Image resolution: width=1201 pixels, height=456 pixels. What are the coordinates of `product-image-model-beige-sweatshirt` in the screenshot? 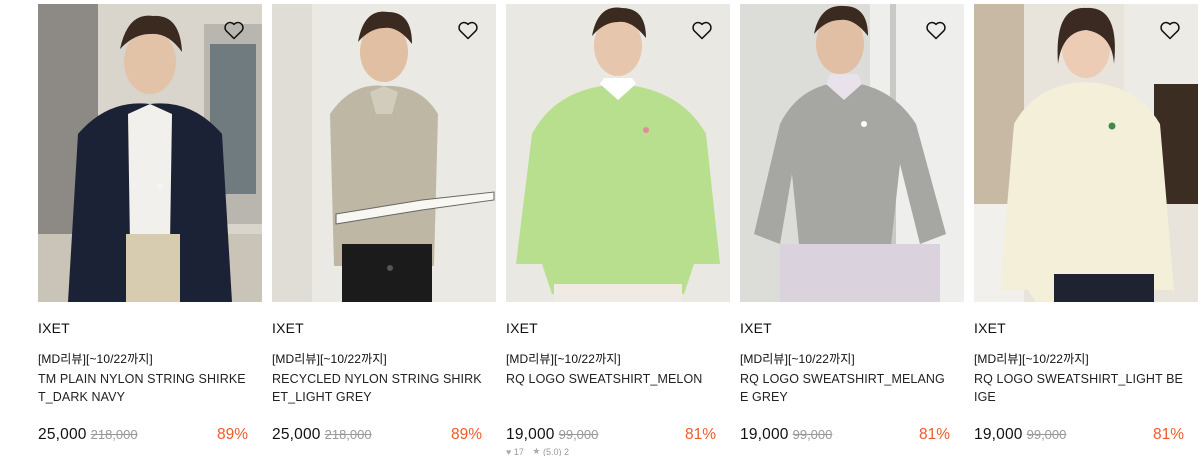 It's located at (1086, 153).